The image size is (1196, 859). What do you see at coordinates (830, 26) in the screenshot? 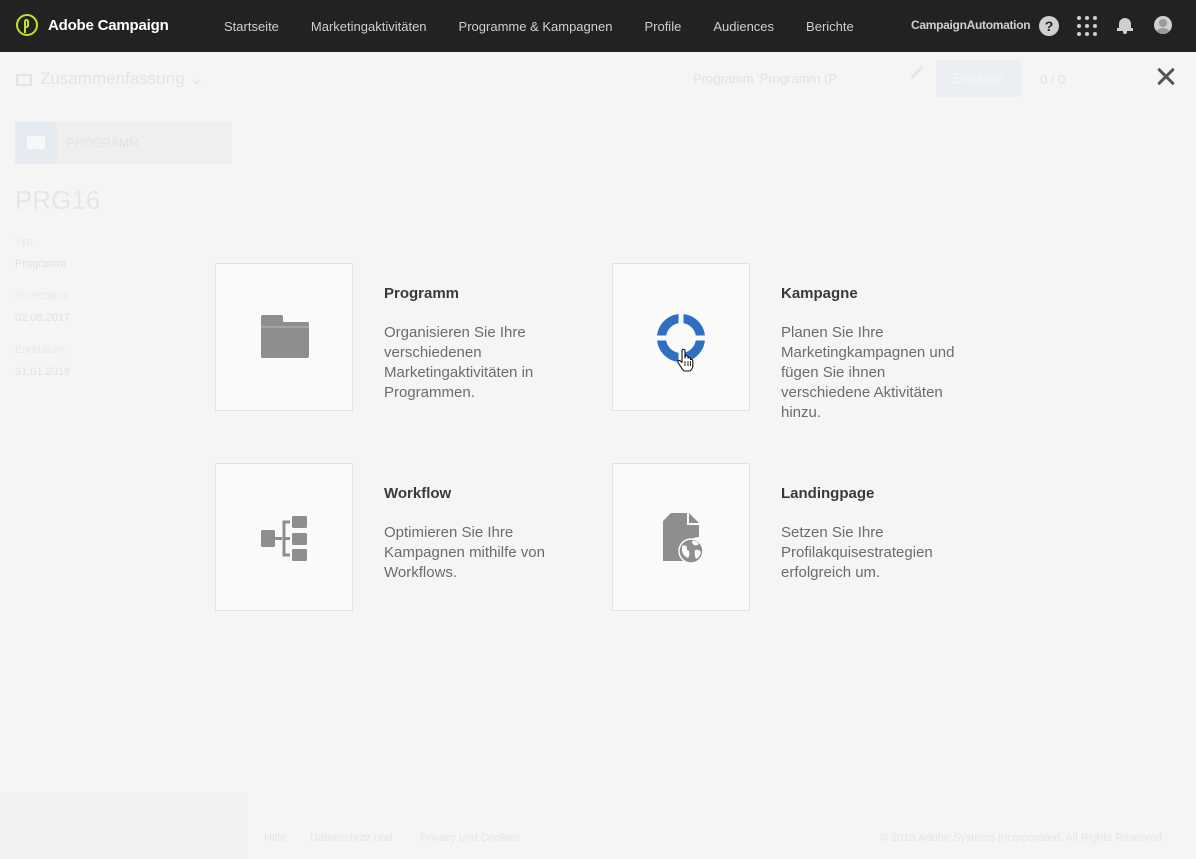
I see `nav-item-berichte: Berichte` at bounding box center [830, 26].